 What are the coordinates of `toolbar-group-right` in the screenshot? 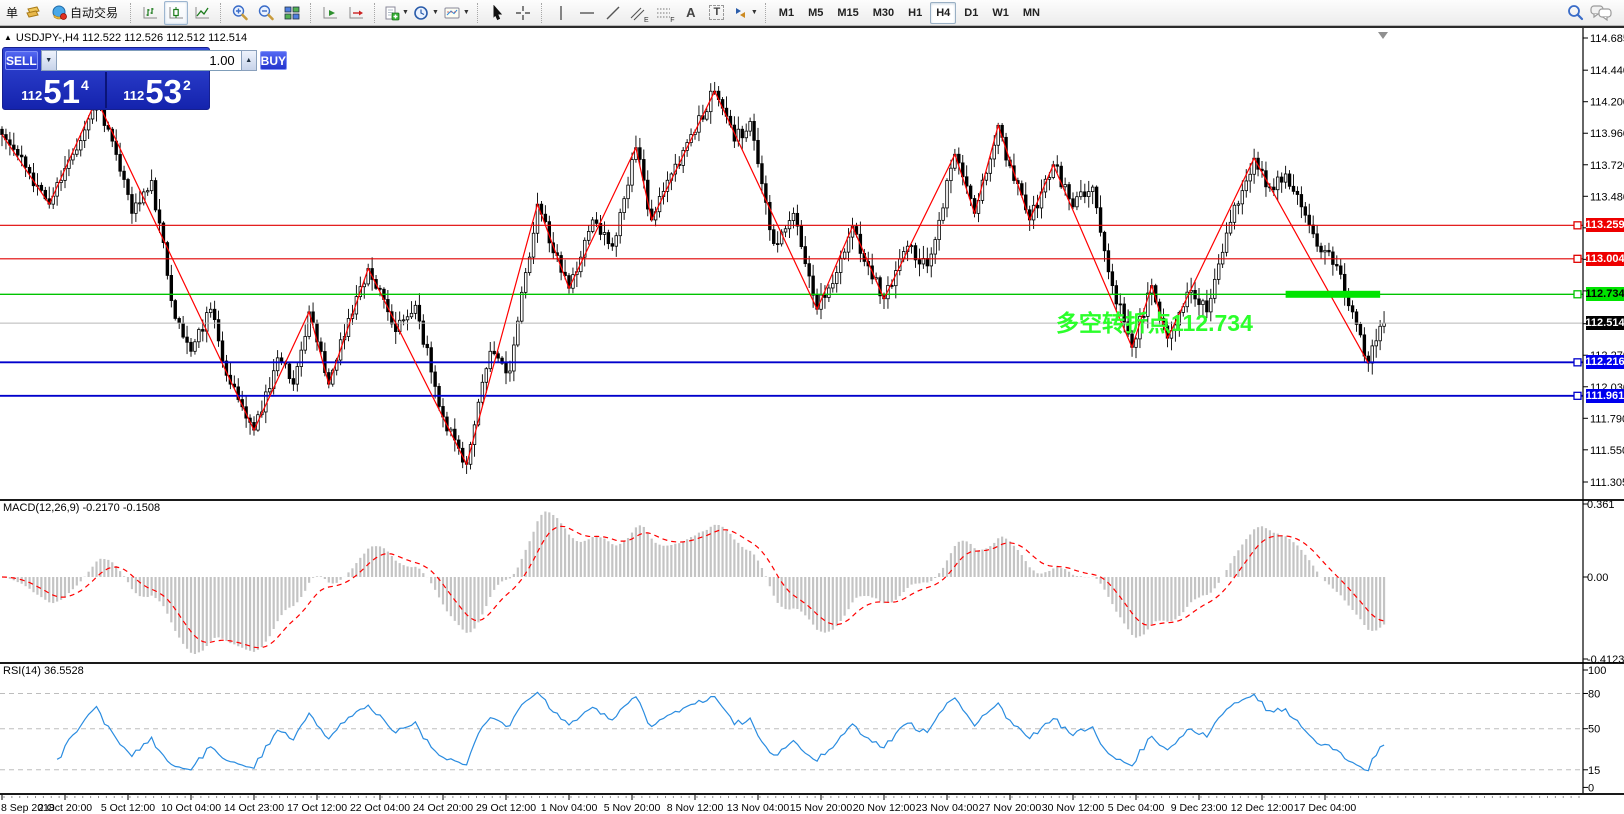 It's located at (1588, 13).